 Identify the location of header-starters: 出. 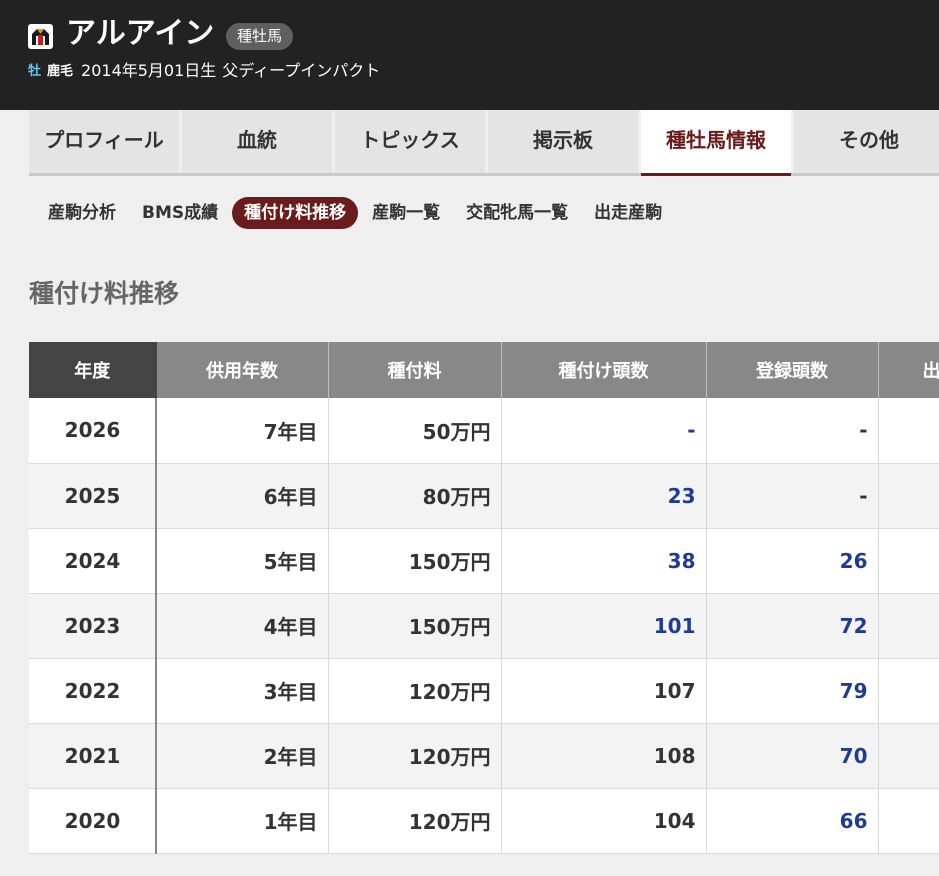
(908, 370).